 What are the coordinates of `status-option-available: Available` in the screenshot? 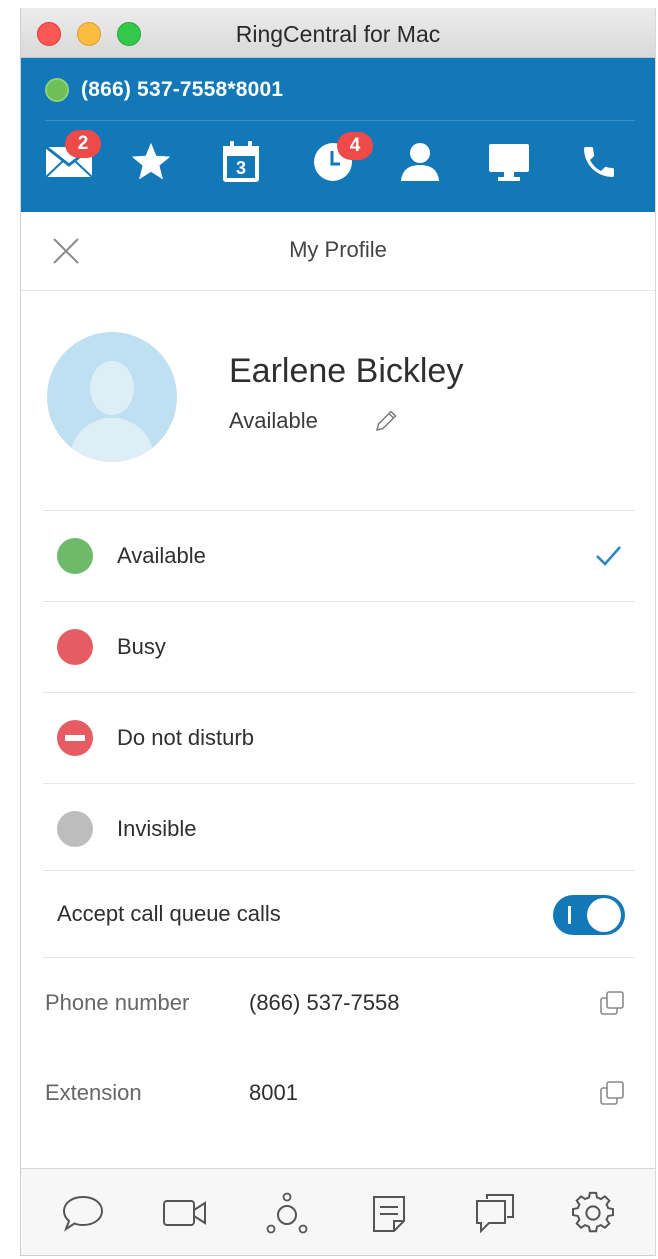 It's located at (339, 555).